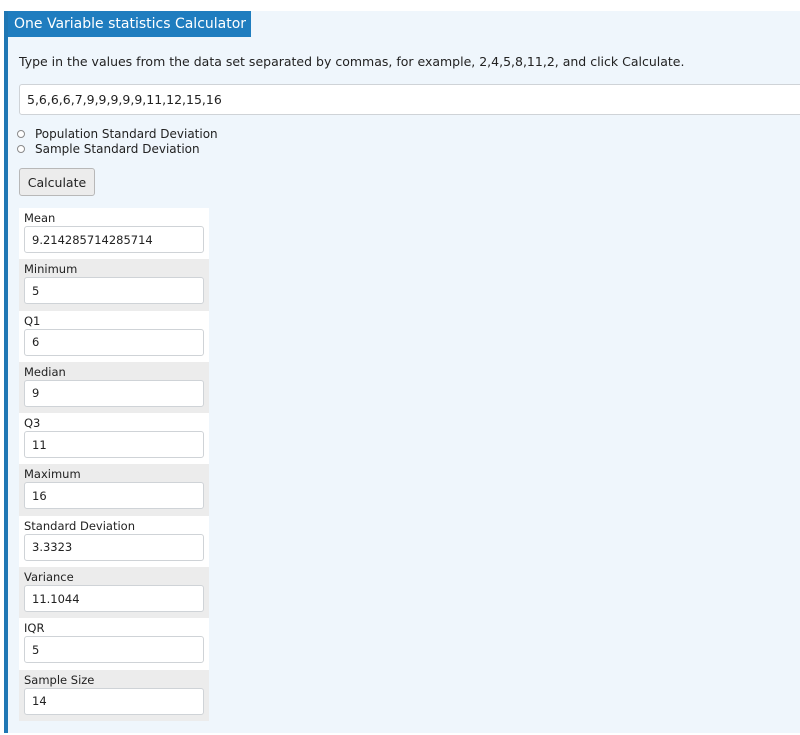 Image resolution: width=800 pixels, height=735 pixels. I want to click on result-maximum: Maximum 16, so click(114, 490).